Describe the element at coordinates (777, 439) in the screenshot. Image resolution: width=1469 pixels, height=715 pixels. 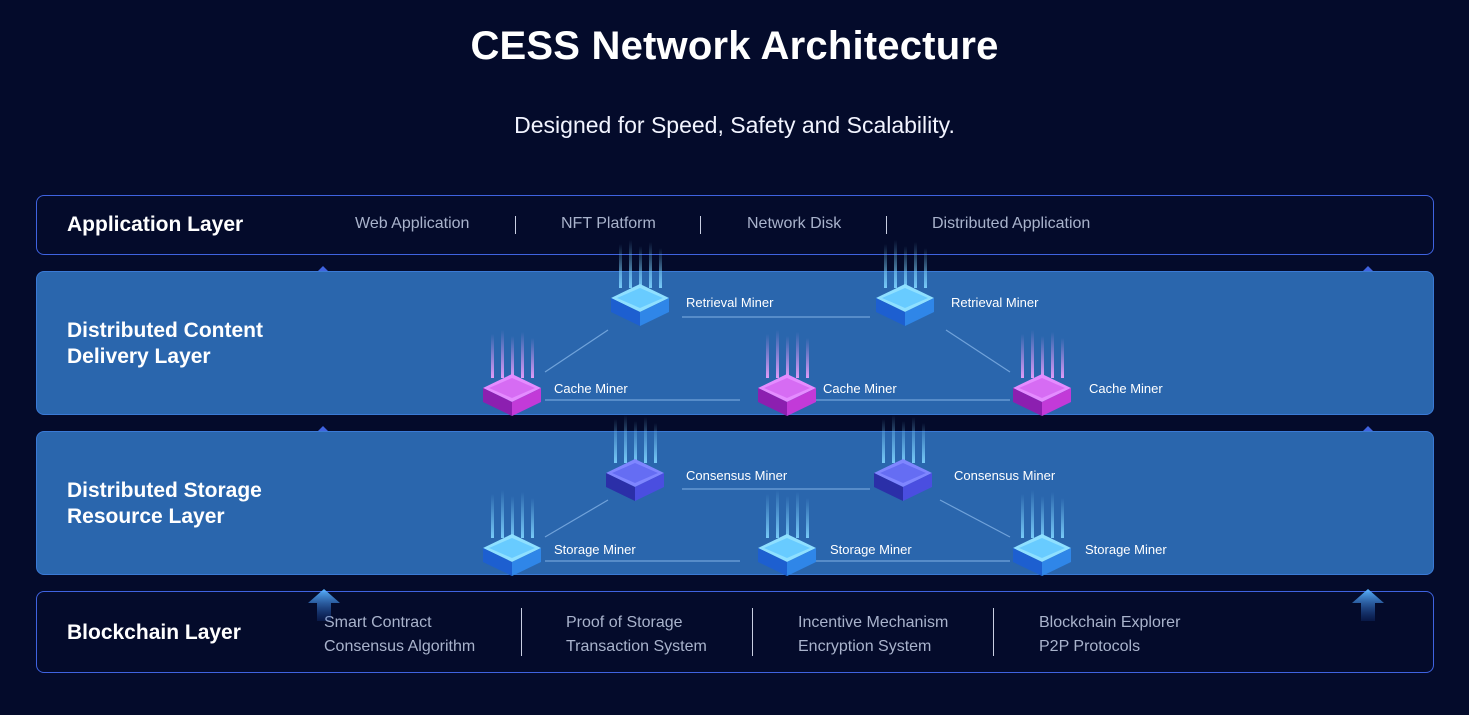
I see `connection-lines` at that location.